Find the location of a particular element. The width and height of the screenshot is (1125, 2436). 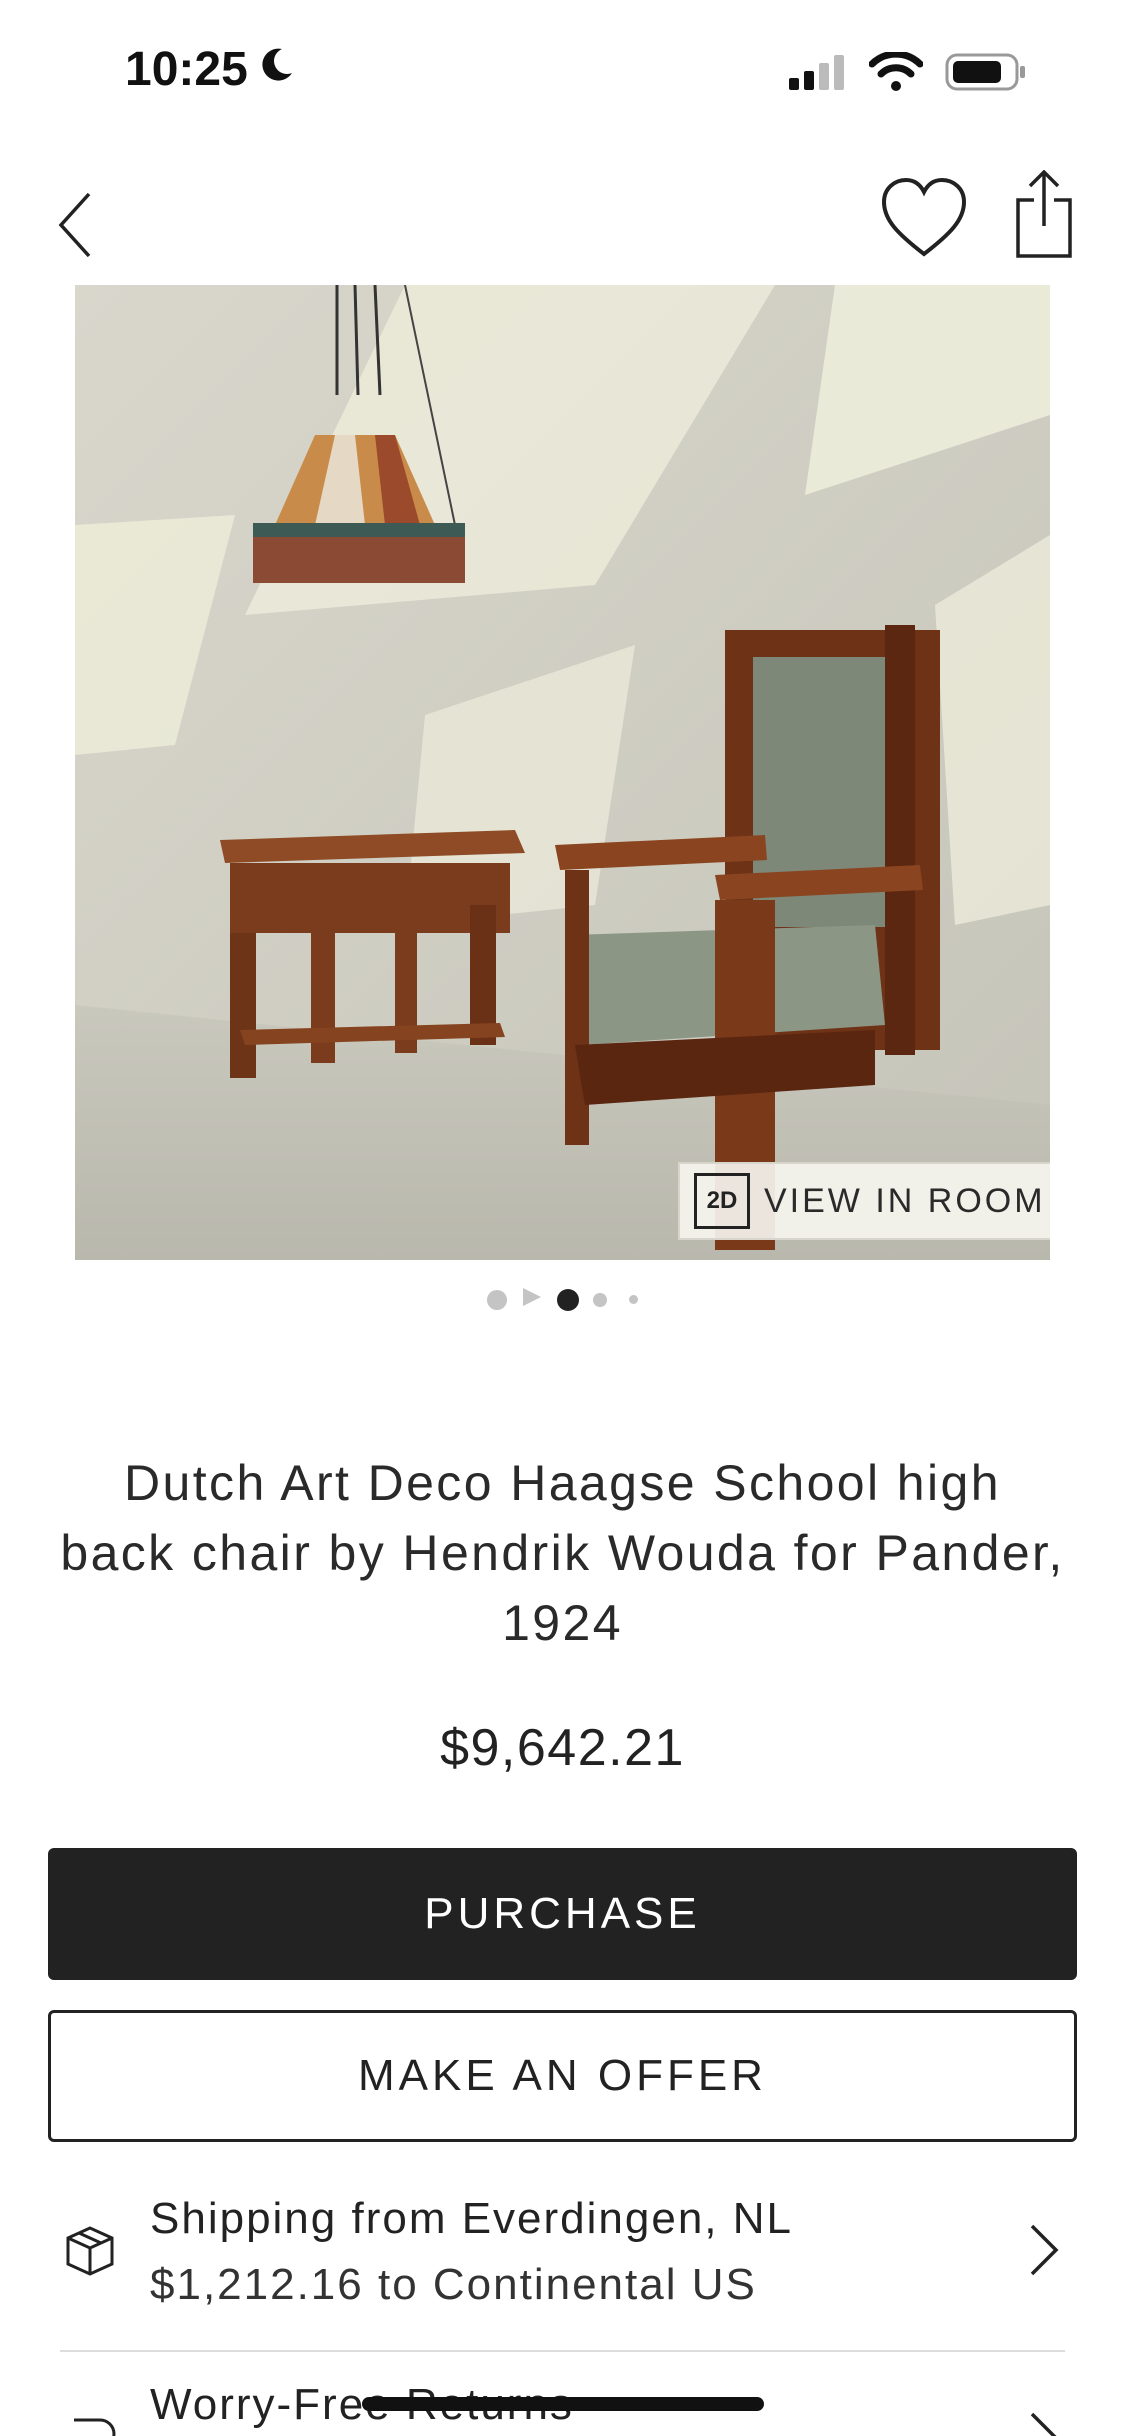

share-button is located at coordinates (1044, 214).